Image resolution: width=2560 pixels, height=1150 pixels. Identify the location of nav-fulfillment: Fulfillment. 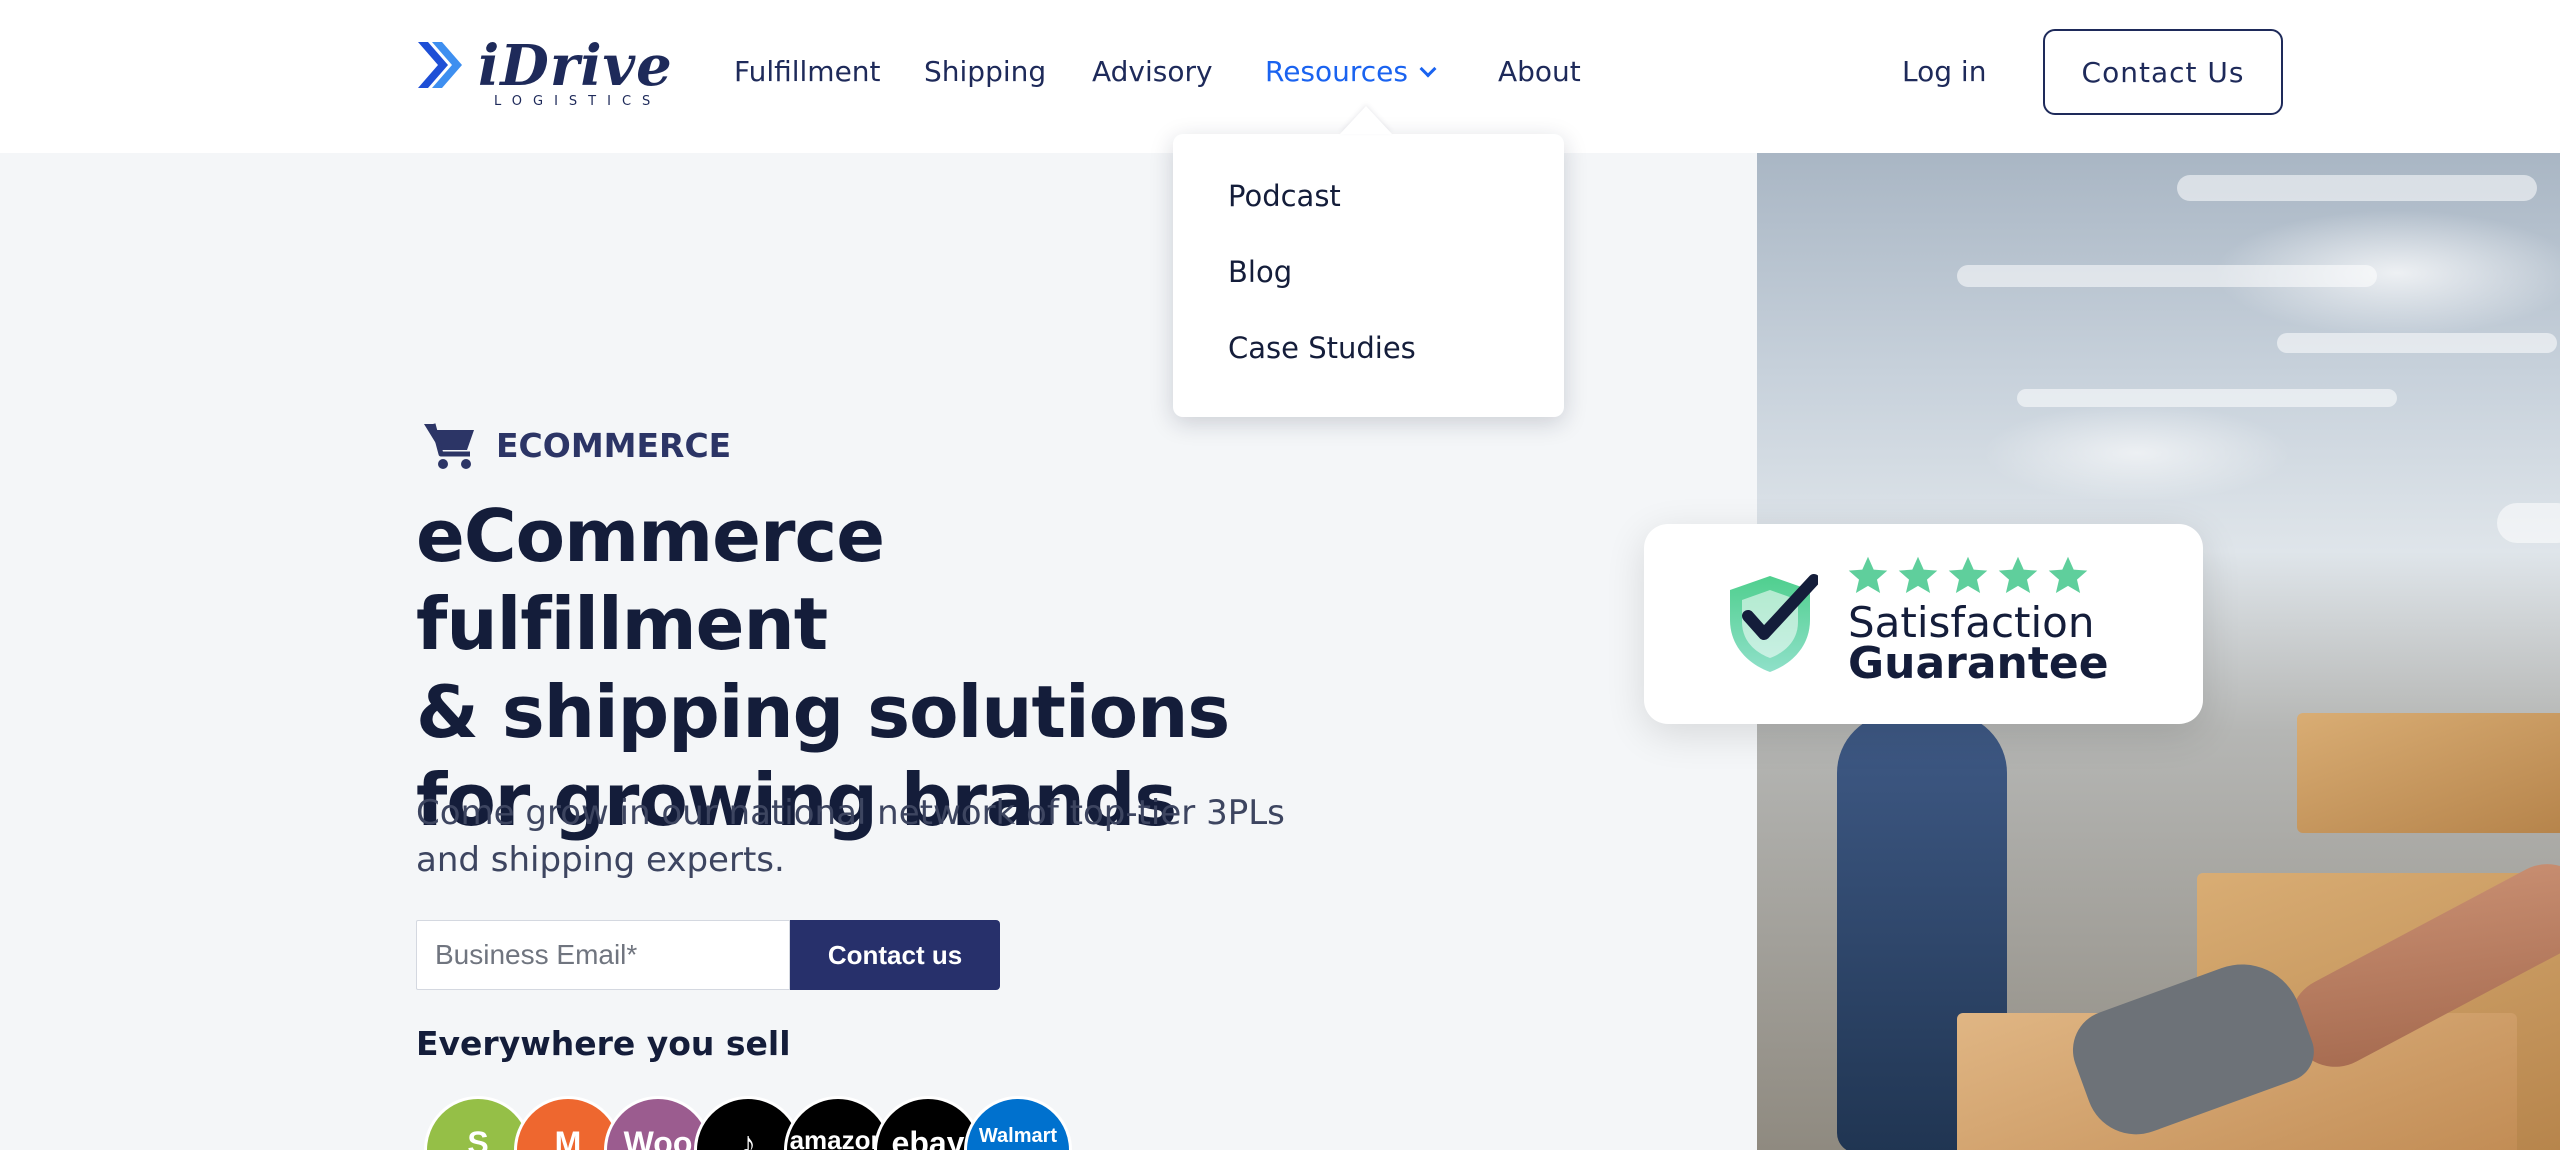
(807, 72).